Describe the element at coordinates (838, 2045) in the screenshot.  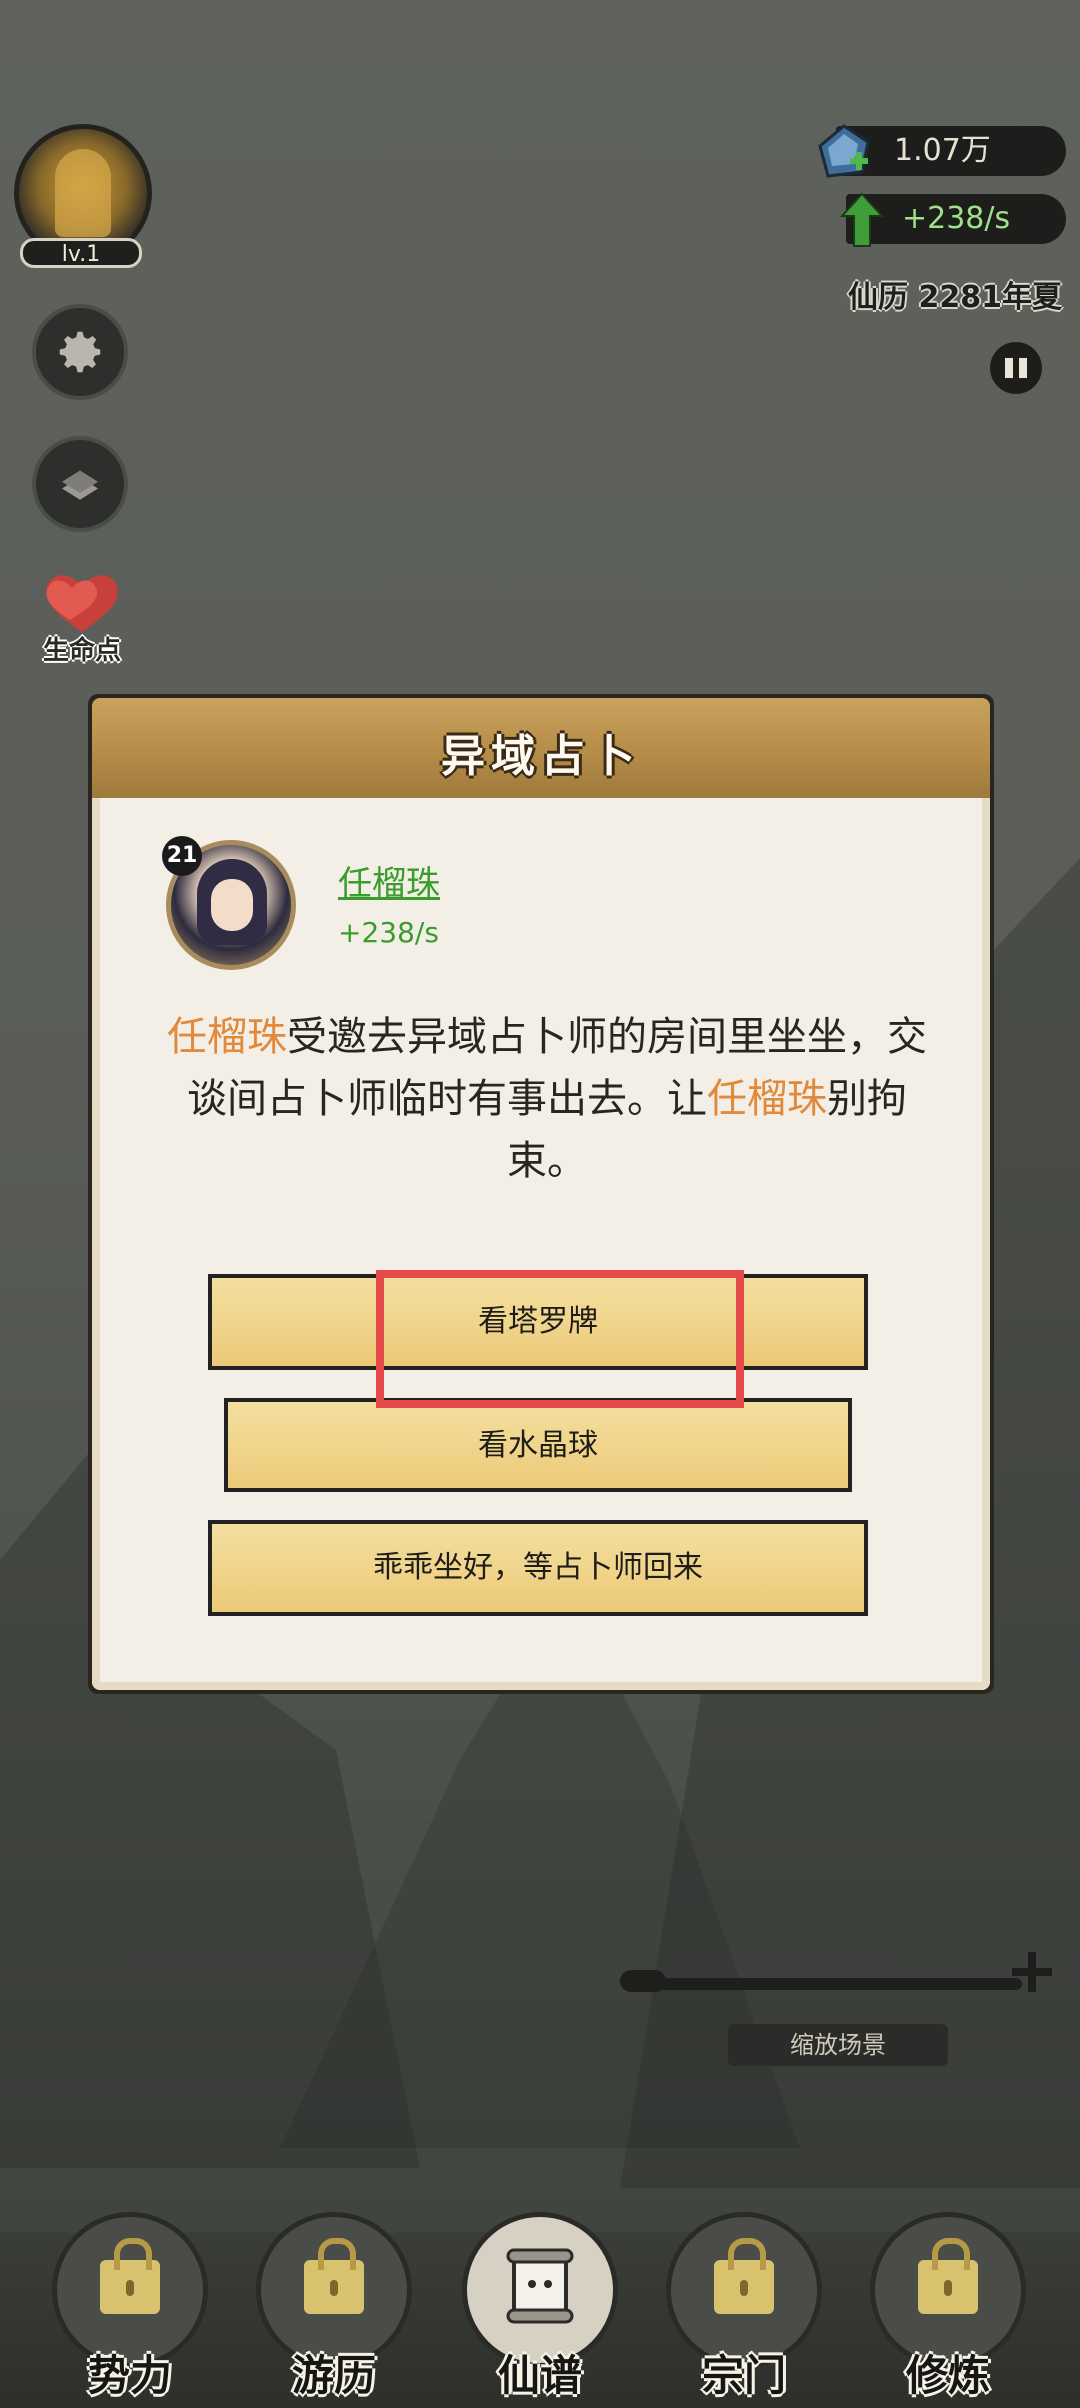
I see `zoom-label: 缩放场景` at that location.